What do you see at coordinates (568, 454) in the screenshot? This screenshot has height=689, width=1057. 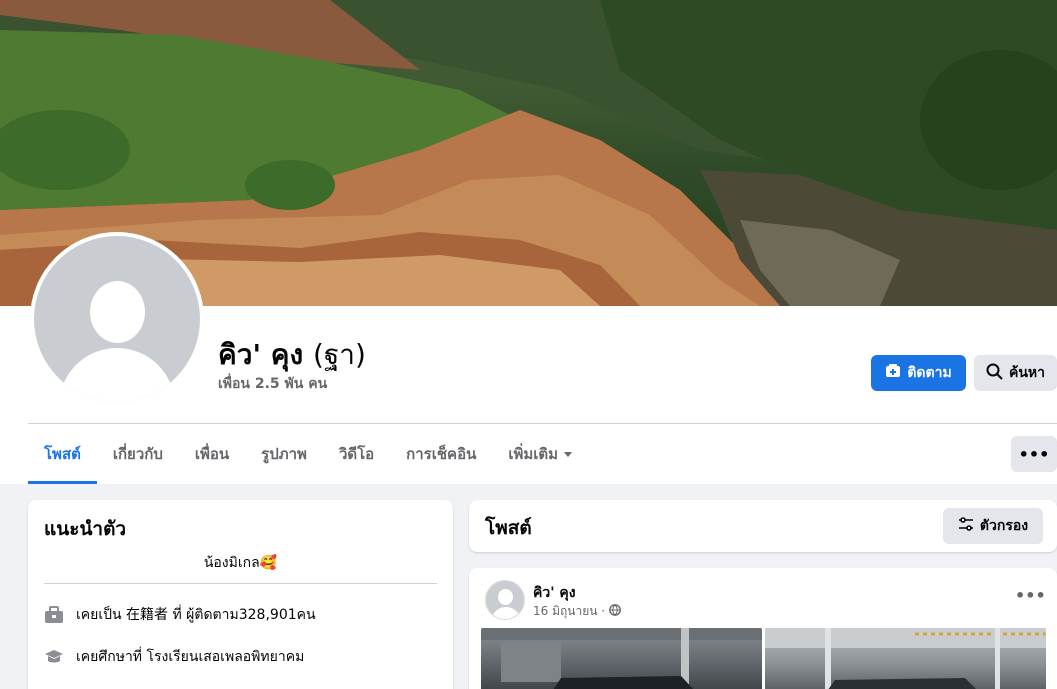 I see `caret-down-icon` at bounding box center [568, 454].